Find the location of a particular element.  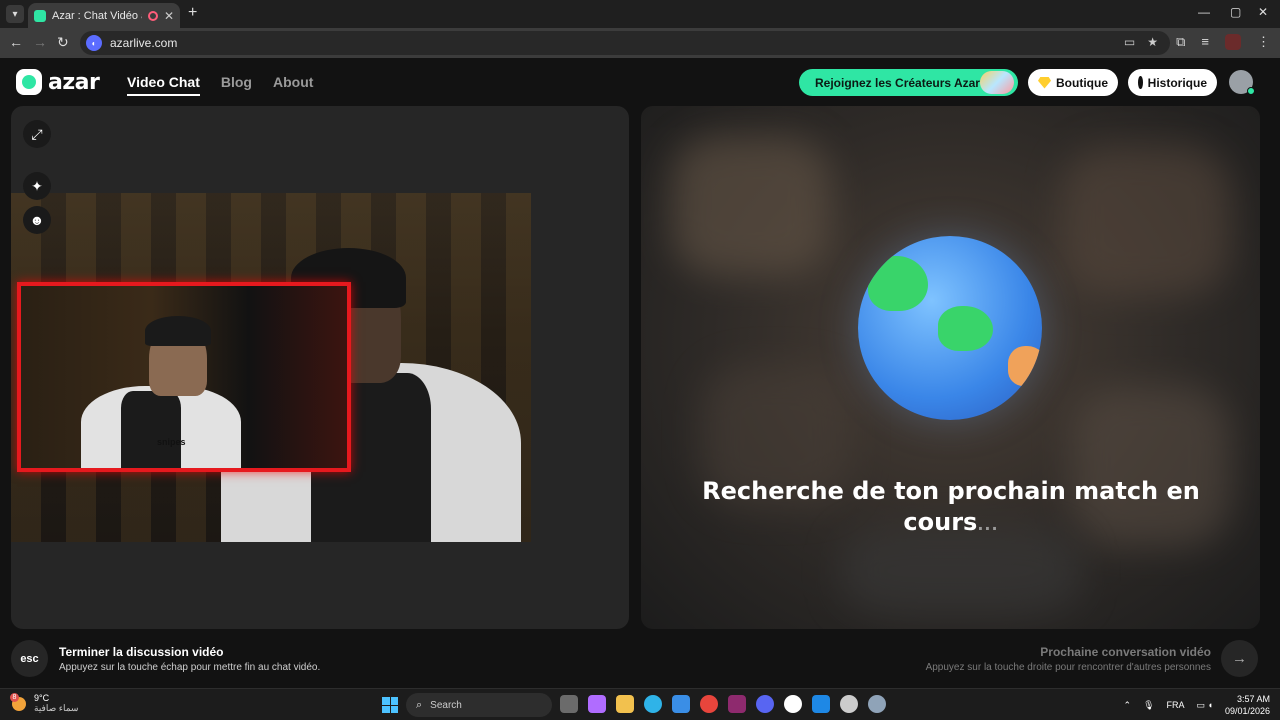

nav-video-chat: Video Chat is located at coordinates (163, 85).